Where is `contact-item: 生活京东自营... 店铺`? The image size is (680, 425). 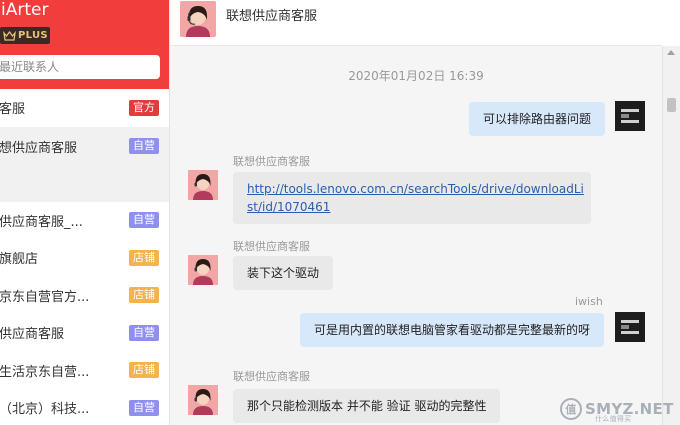 contact-item: 生活京东自营... 店铺 is located at coordinates (84, 371).